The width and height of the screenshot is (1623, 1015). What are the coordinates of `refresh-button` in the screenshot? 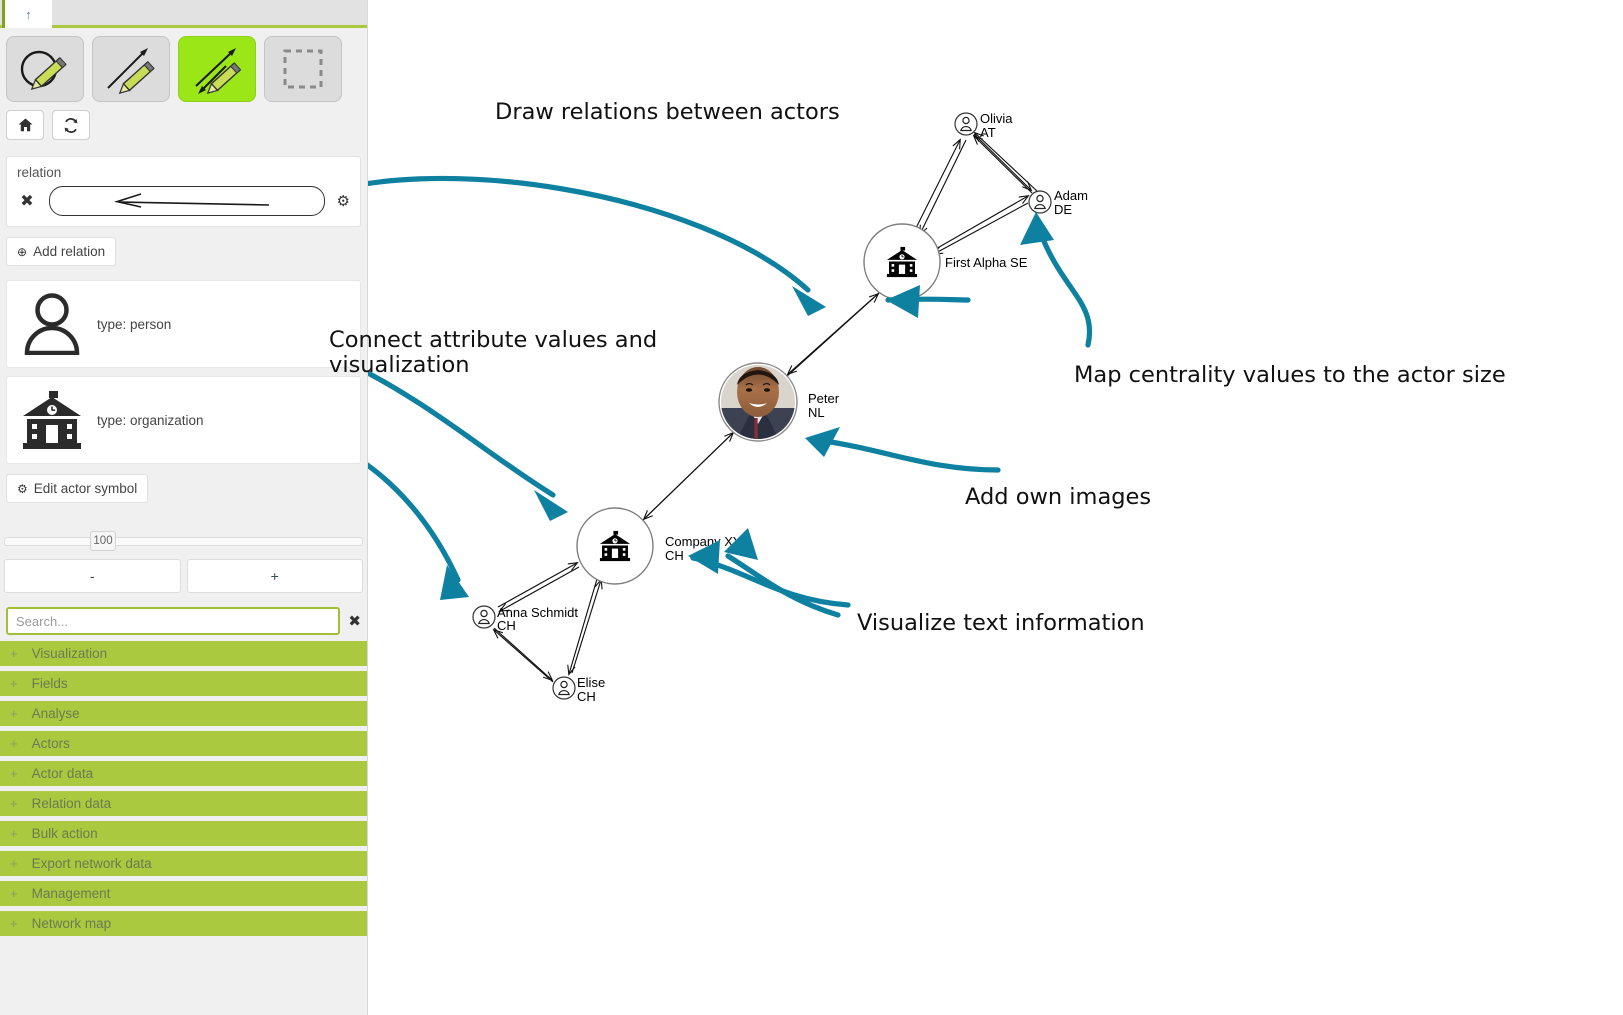 It's located at (71, 125).